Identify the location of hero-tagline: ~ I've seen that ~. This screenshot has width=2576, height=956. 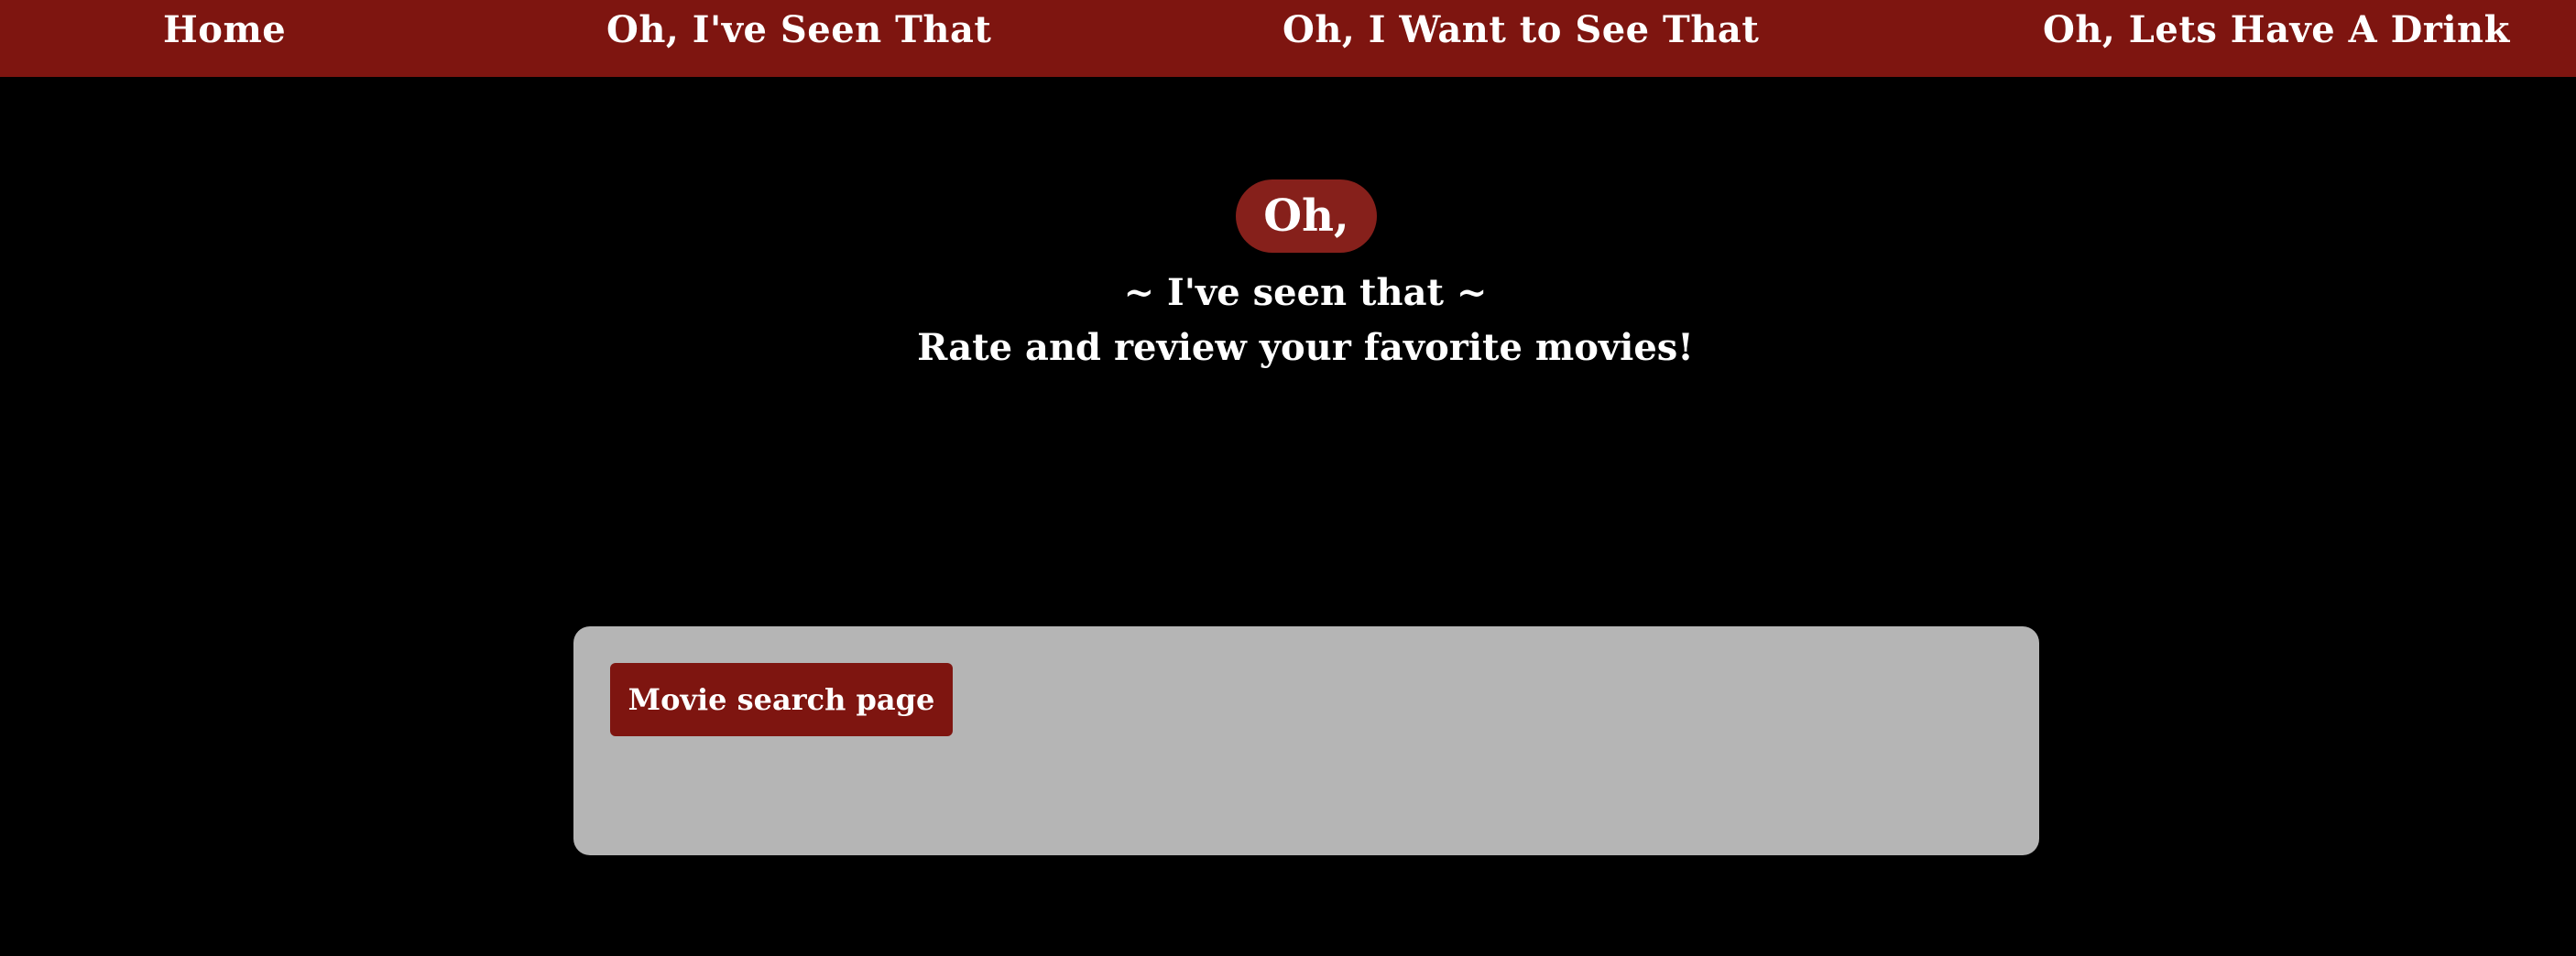
(1305, 292).